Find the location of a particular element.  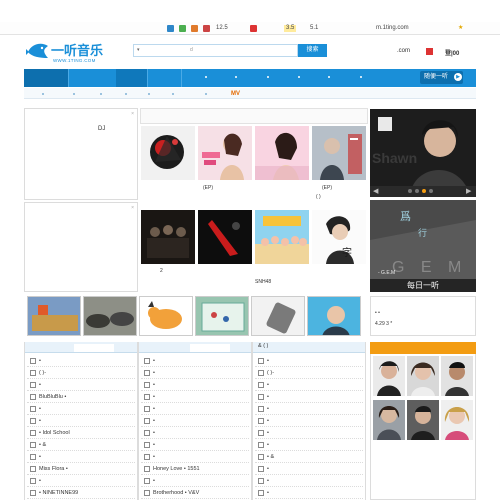

list-item: • NINETINNE99 is located at coordinates (81, 493).